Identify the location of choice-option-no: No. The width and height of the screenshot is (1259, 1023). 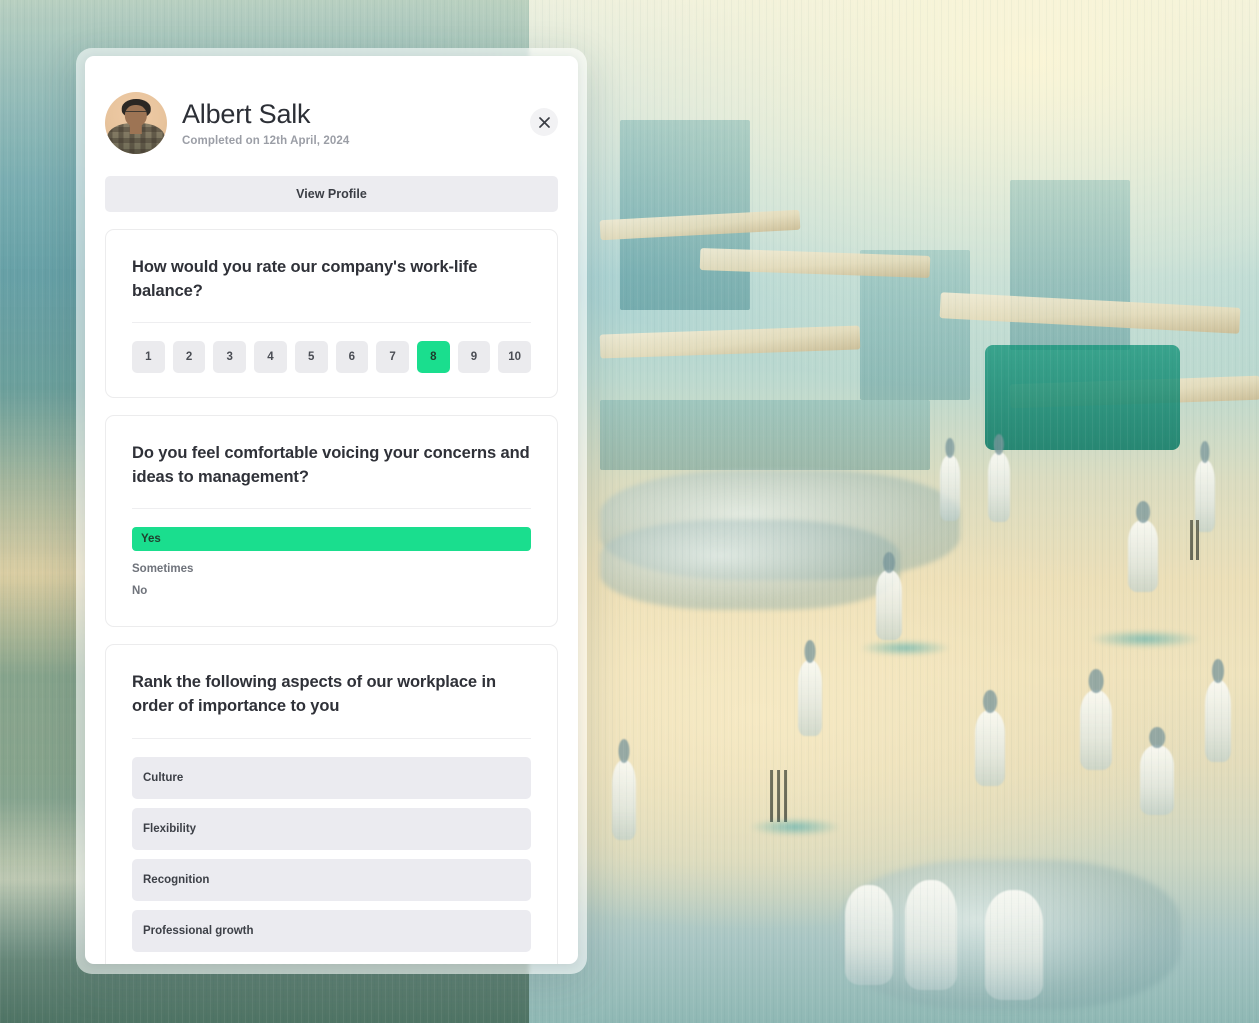
(331, 591).